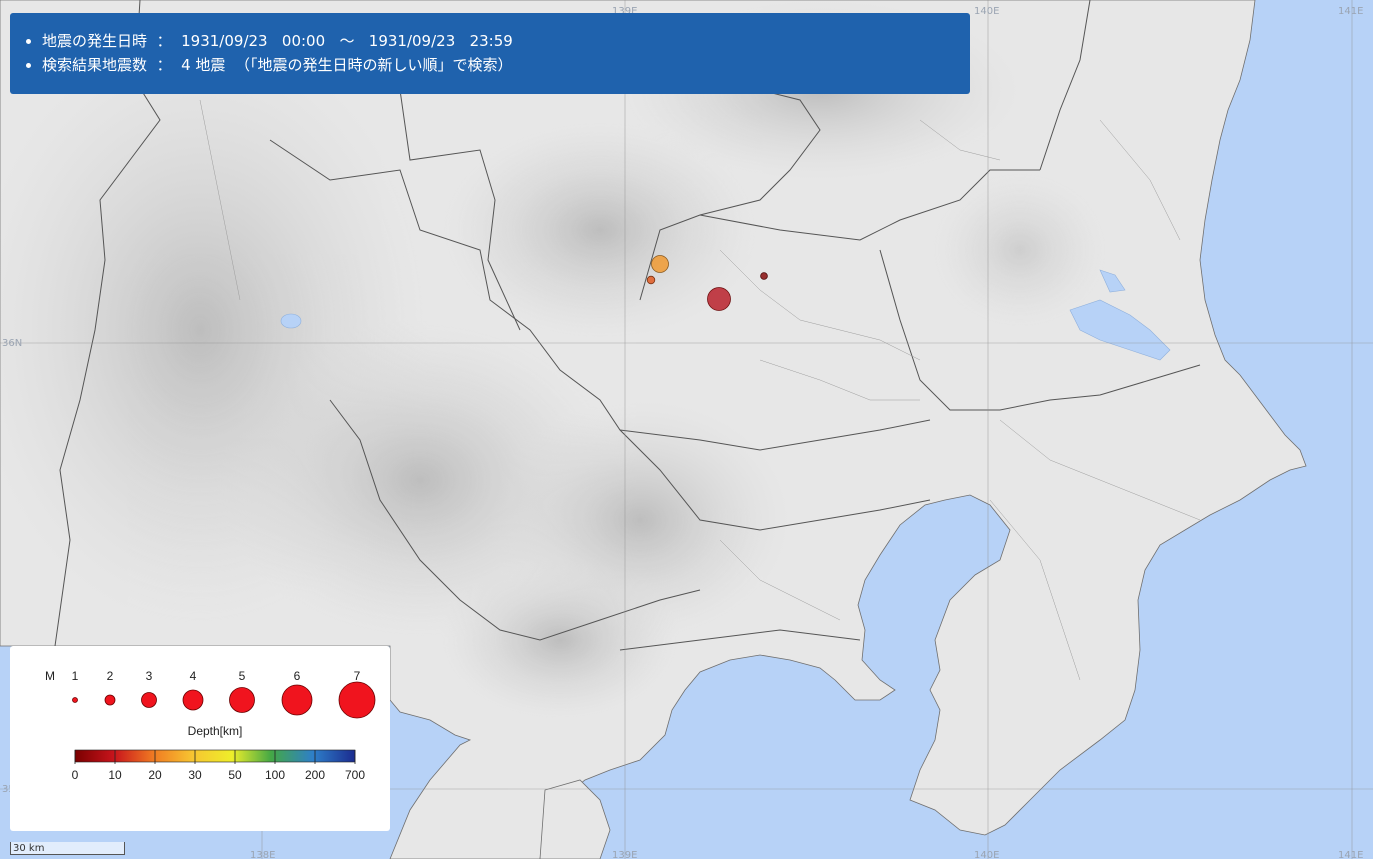  Describe the element at coordinates (219, 775) in the screenshot. I see `depth-tick-labels: 0 10 20 30 50 100 200 700` at that location.